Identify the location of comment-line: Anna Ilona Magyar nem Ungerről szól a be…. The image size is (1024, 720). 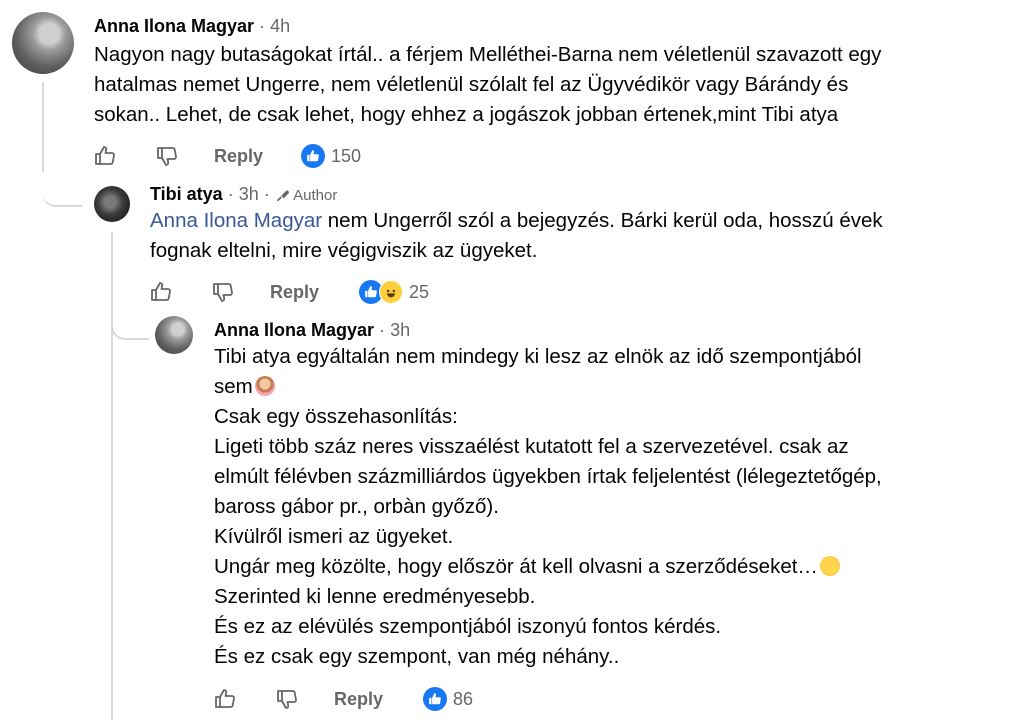
(516, 221).